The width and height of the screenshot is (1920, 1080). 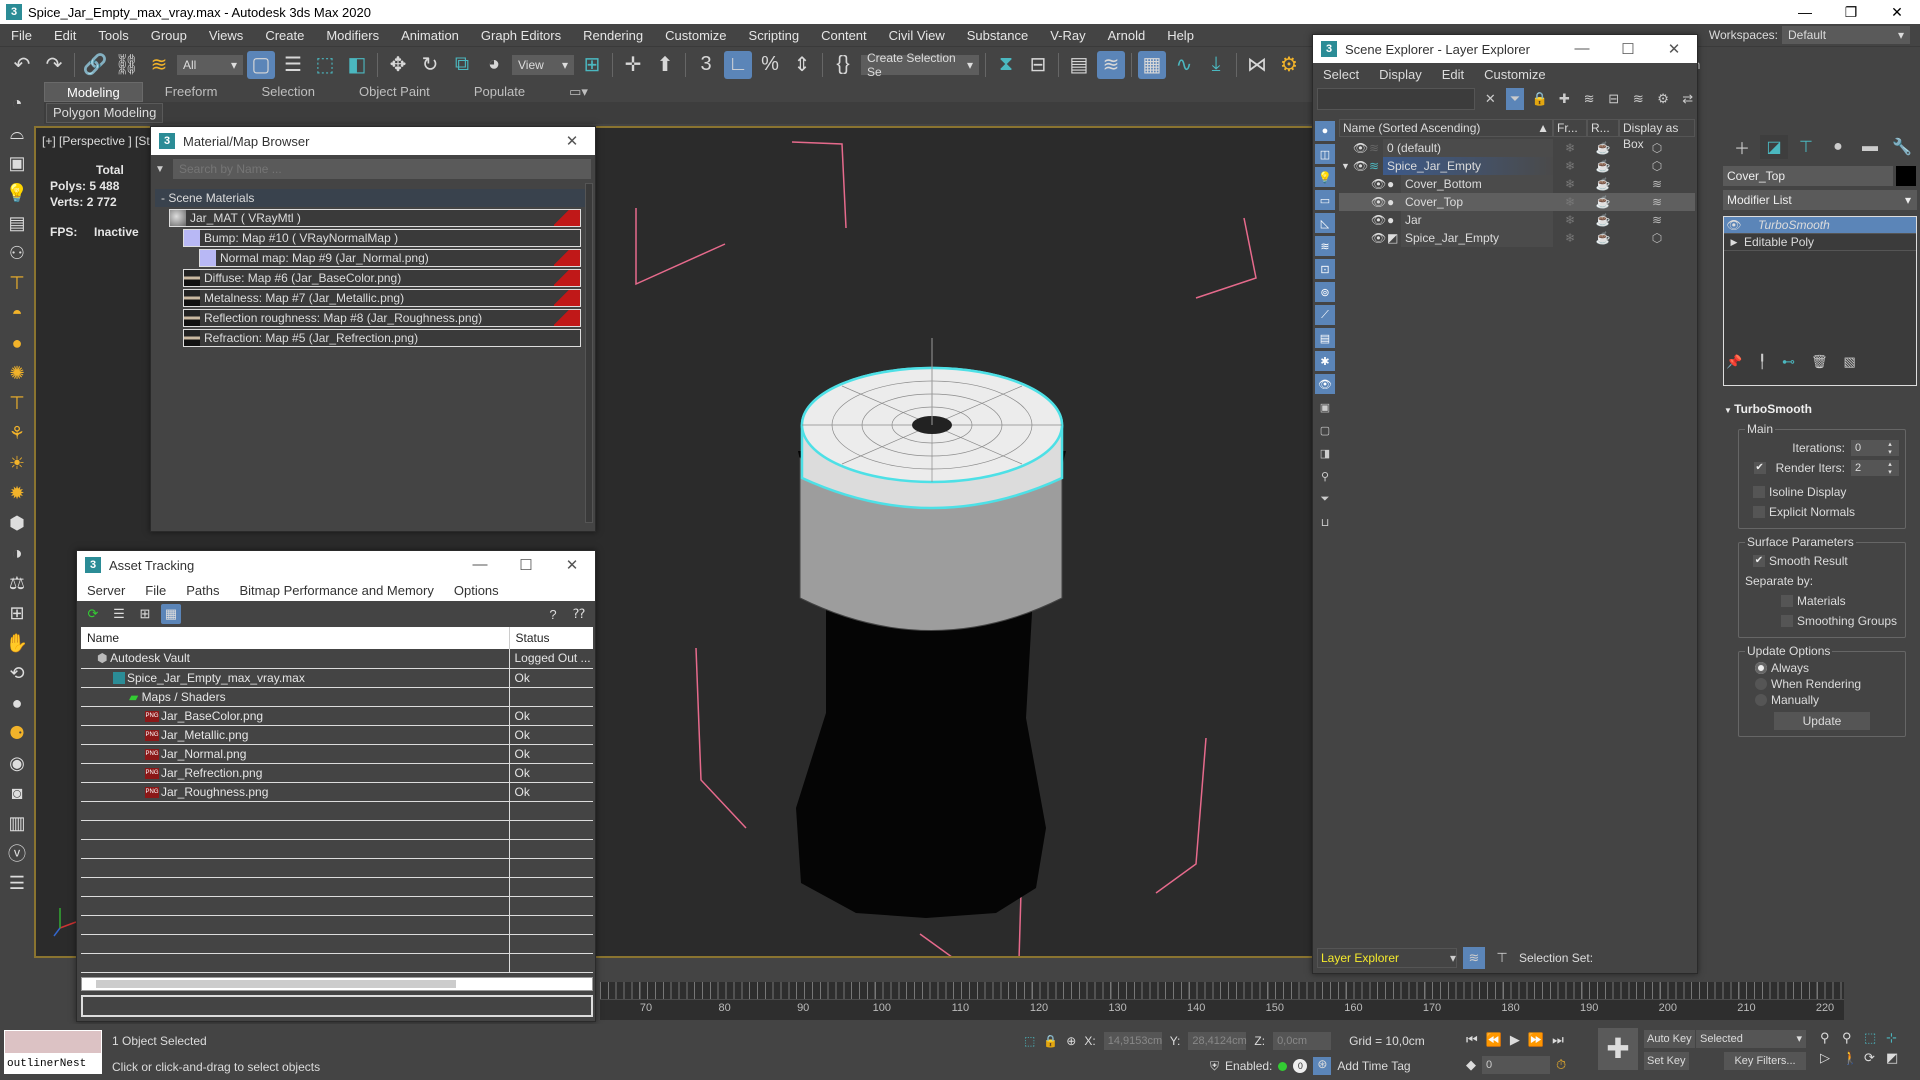 What do you see at coordinates (1774, 147) in the screenshot?
I see `modify-tab-icon: ◪` at bounding box center [1774, 147].